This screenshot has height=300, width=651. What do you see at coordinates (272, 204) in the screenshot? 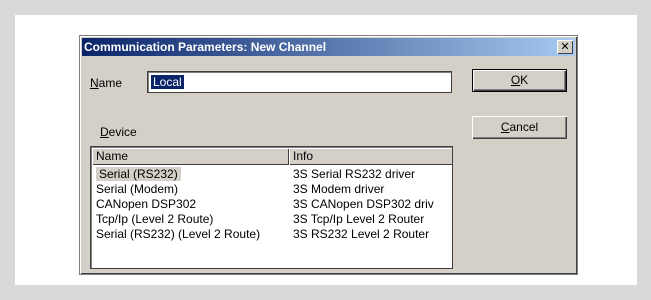
I see `device-row: CANopen DSP302 3S CANopen DSP302 driv` at bounding box center [272, 204].